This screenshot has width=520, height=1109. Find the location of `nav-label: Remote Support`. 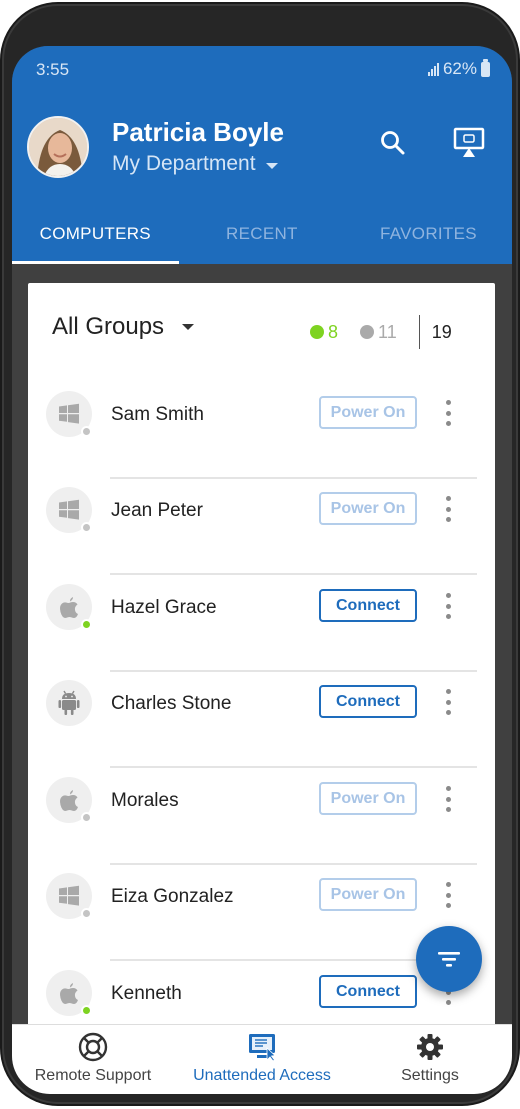

nav-label: Remote Support is located at coordinates (93, 1075).